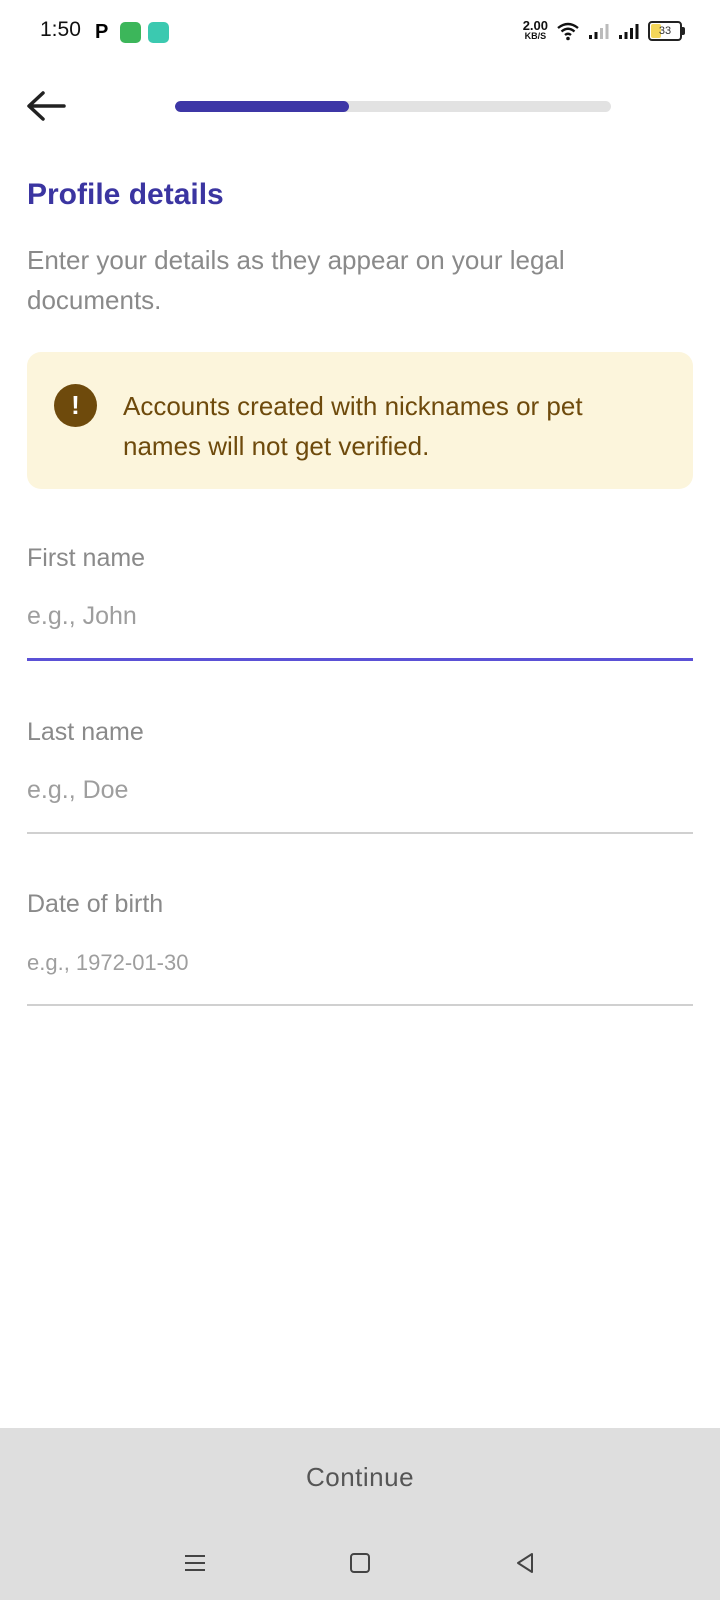 The height and width of the screenshot is (1600, 720). I want to click on battery-icon: 33, so click(666, 31).